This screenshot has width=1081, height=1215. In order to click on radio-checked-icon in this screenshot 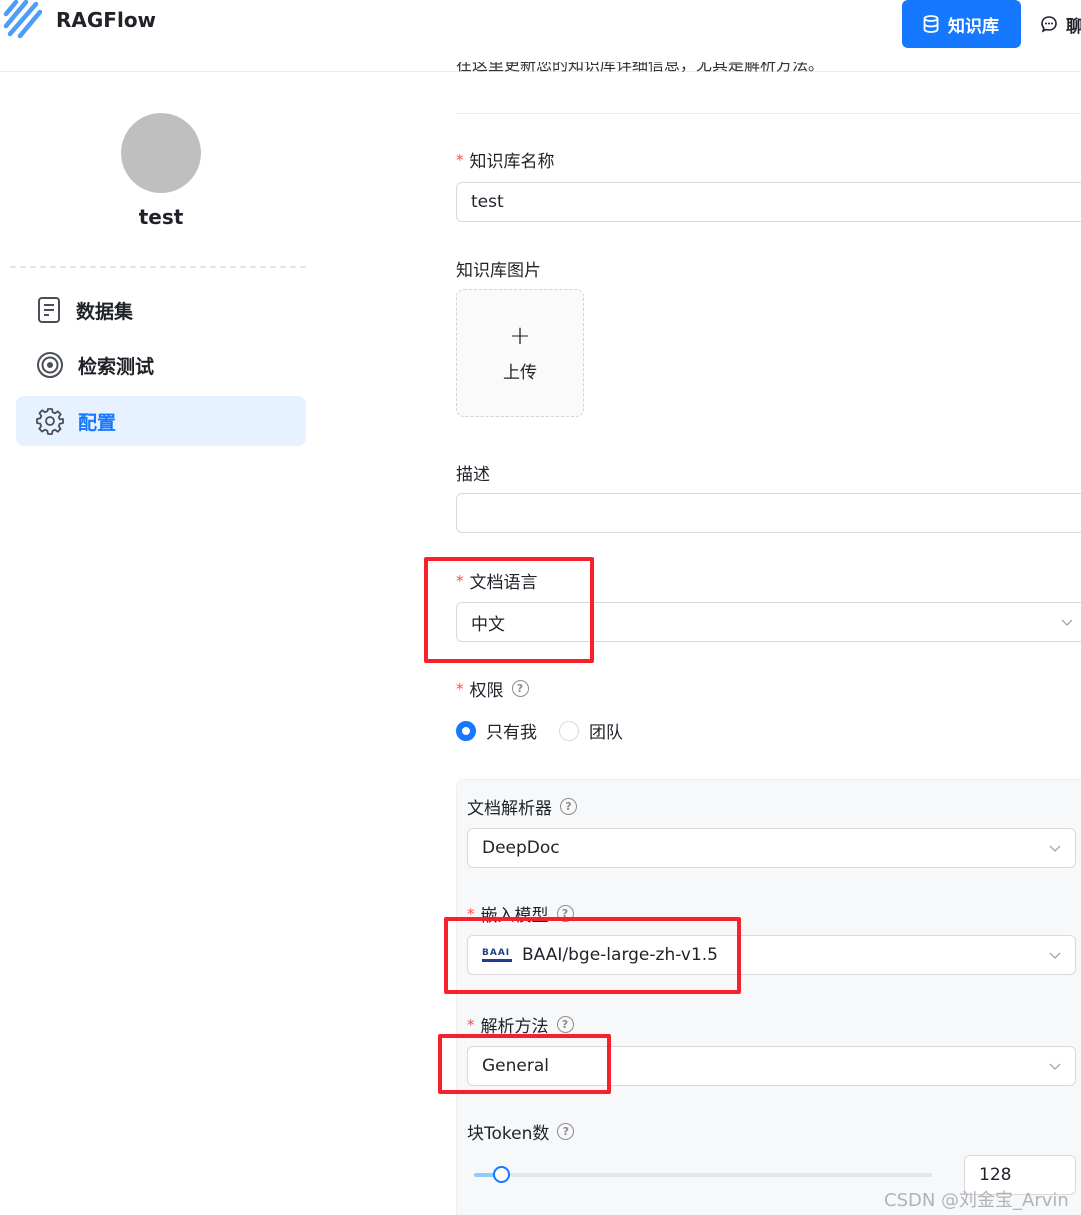, I will do `click(466, 730)`.